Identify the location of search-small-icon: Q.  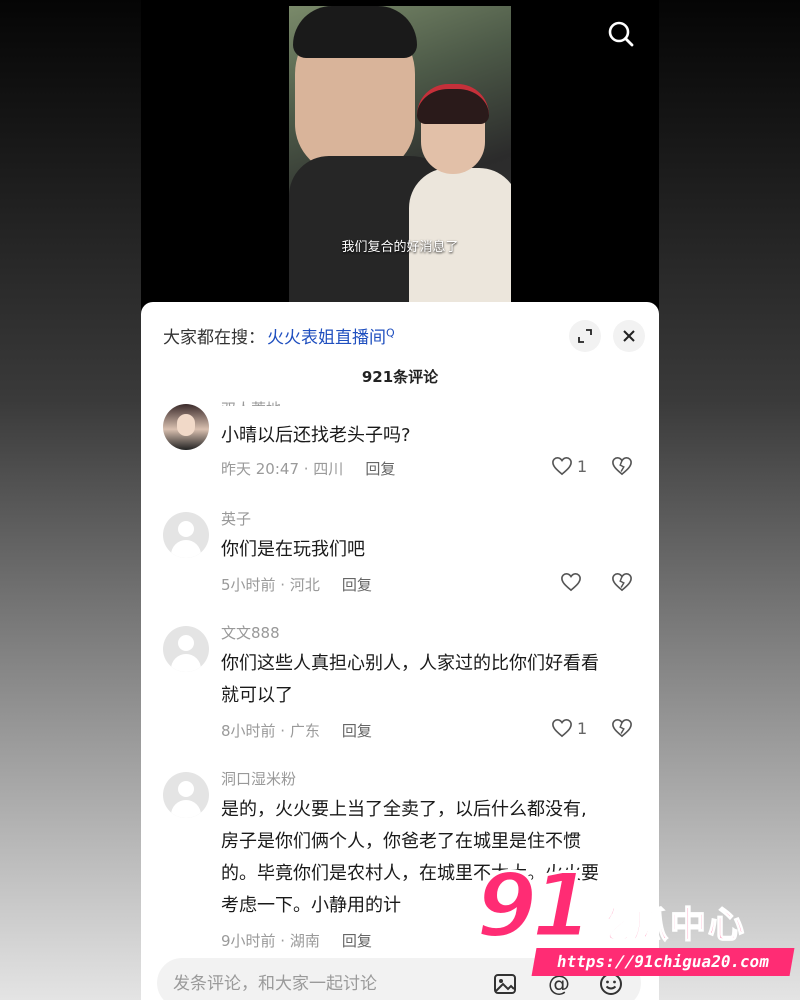
(390, 332).